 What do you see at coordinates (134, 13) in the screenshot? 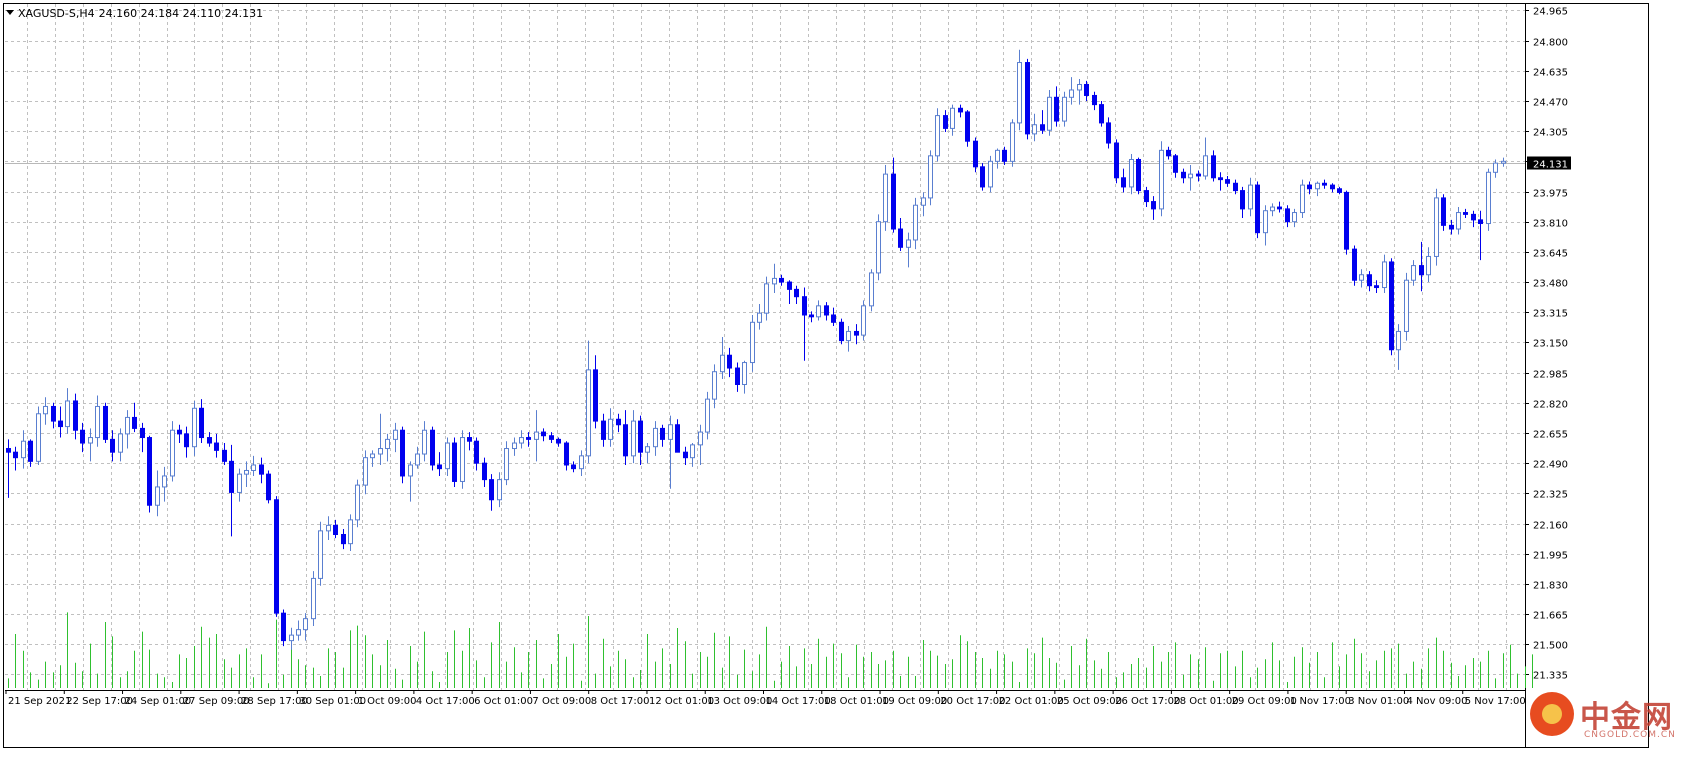
I see `chart-header: XAGUSD-S,H4 24.160 24.184 24.110 24.131` at bounding box center [134, 13].